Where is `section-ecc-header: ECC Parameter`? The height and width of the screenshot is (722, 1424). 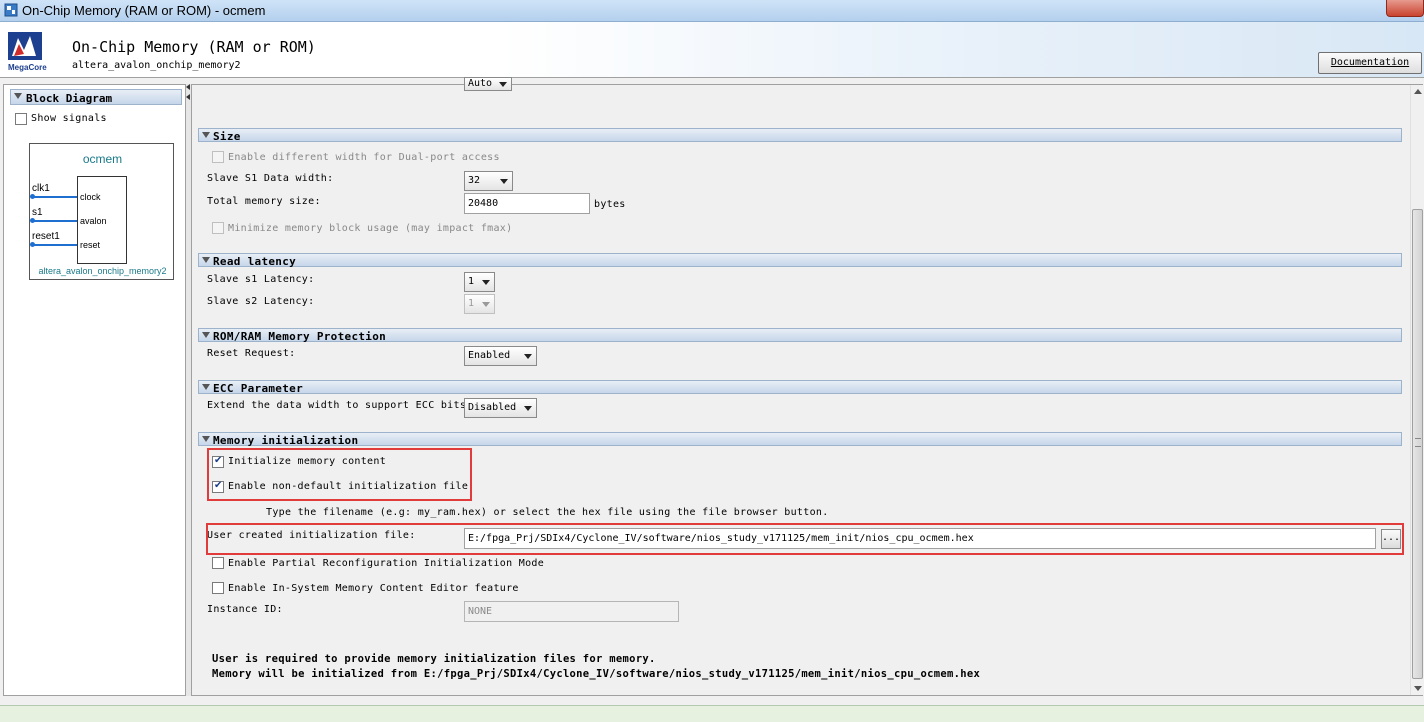 section-ecc-header: ECC Parameter is located at coordinates (800, 387).